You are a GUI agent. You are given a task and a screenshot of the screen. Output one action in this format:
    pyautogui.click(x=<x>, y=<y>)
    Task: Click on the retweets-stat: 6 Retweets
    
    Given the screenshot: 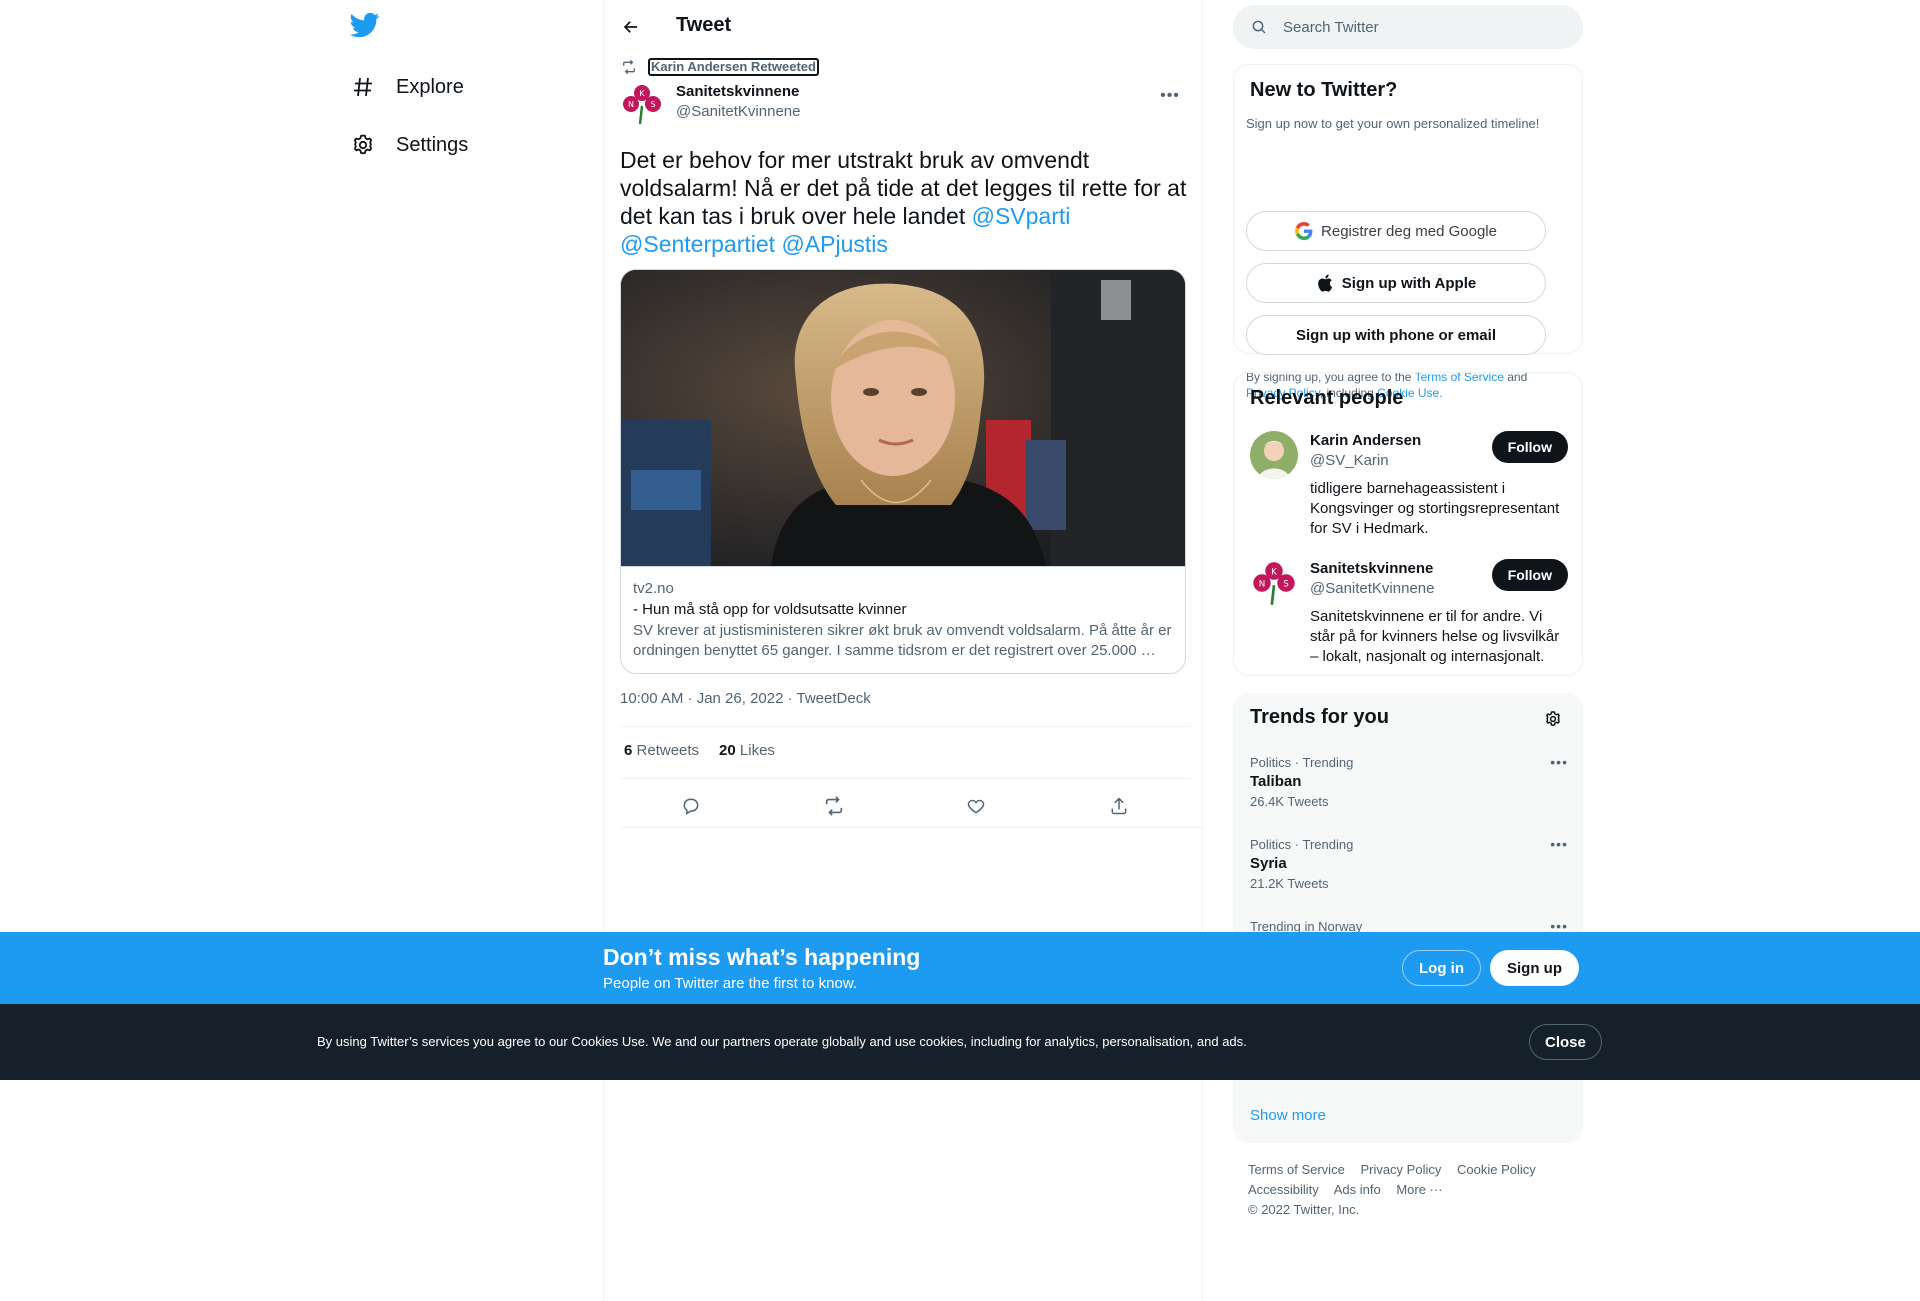 What is the action you would take?
    pyautogui.click(x=661, y=750)
    